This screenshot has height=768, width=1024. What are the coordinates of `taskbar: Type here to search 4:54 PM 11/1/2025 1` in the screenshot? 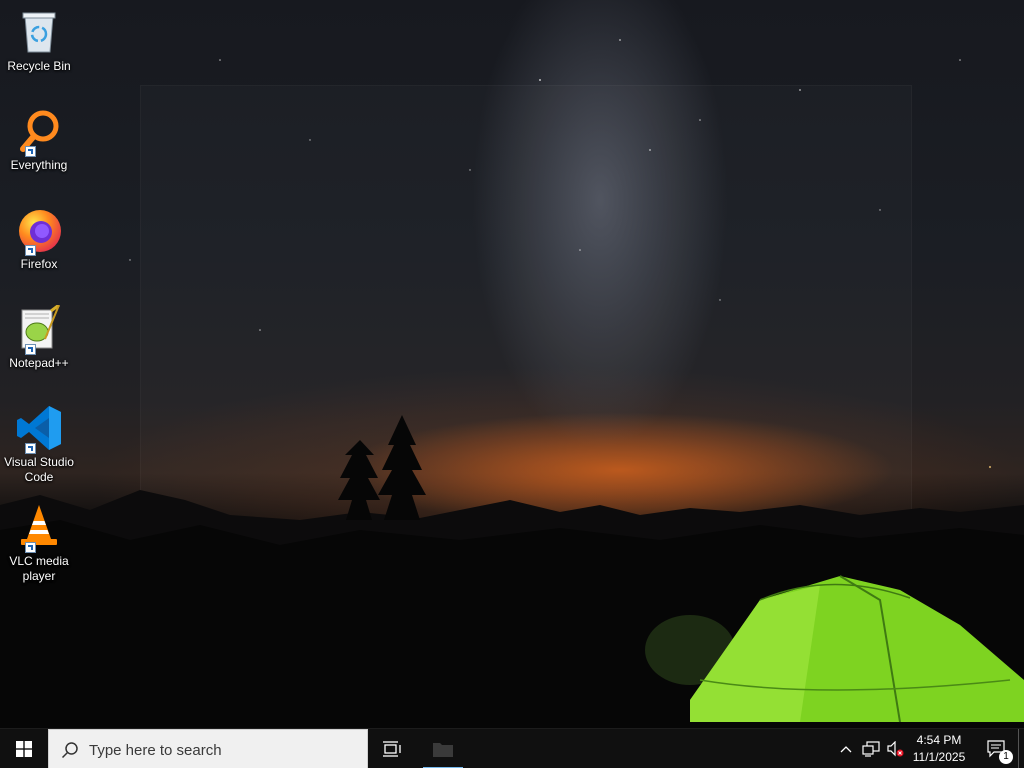 It's located at (512, 748).